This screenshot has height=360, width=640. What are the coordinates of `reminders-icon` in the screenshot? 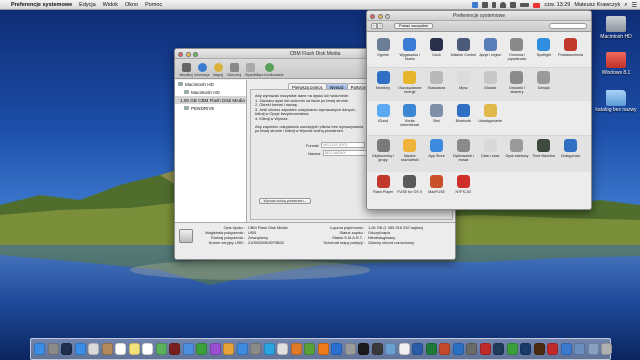 It's located at (147, 349).